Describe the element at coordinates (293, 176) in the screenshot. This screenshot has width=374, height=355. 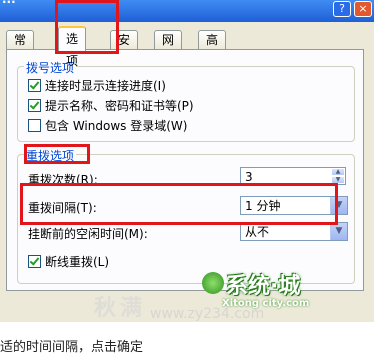
I see `redial-count-input: 3 ▲ ▼` at that location.